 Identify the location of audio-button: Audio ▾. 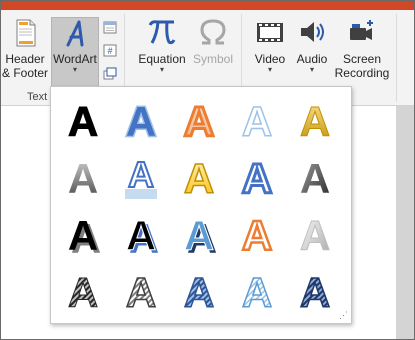
(312, 53).